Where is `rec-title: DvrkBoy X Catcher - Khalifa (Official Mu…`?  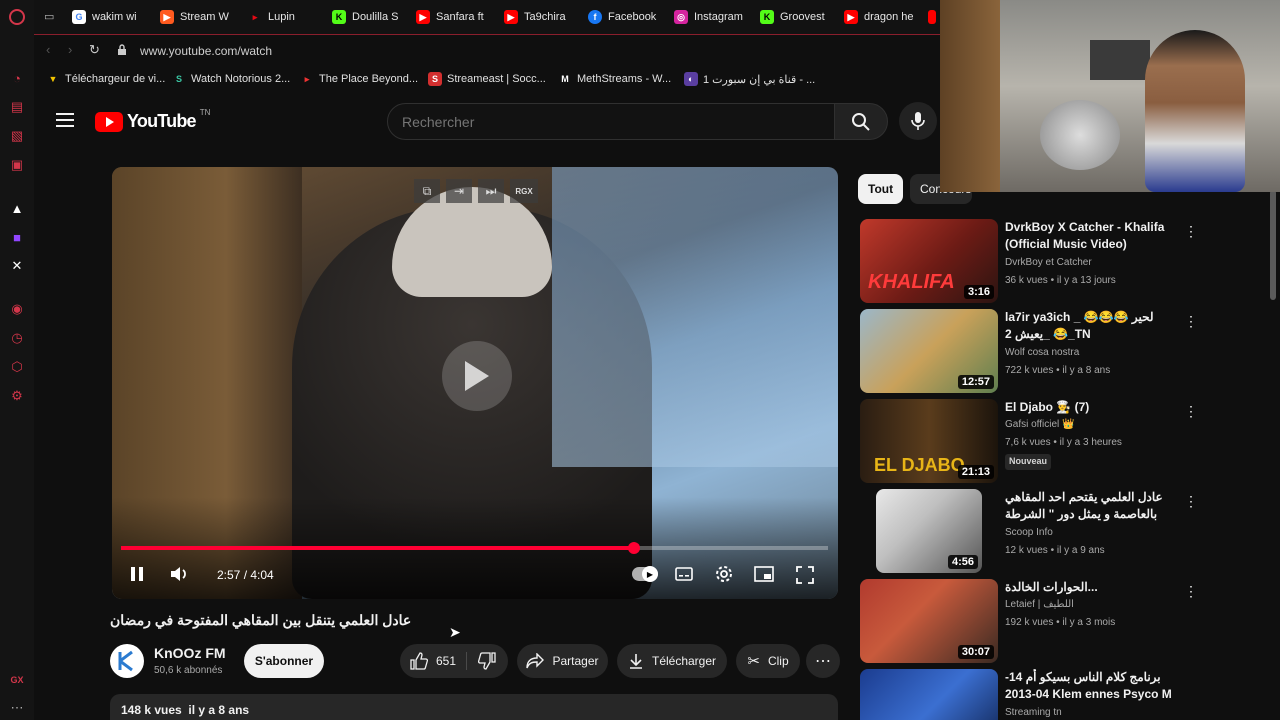
rec-title: DvrkBoy X Catcher - Khalifa (Official Mu… is located at coordinates (1090, 236).